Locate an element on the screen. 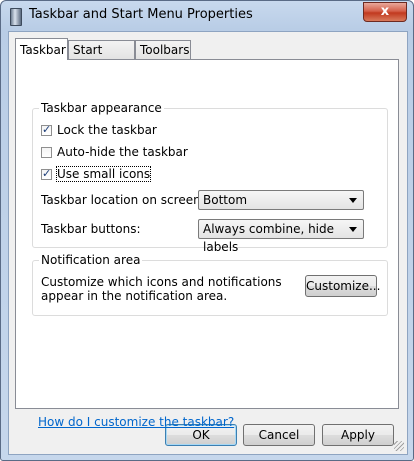 The height and width of the screenshot is (461, 414). help-link: How do I customize the taskbar? is located at coordinates (136, 422).